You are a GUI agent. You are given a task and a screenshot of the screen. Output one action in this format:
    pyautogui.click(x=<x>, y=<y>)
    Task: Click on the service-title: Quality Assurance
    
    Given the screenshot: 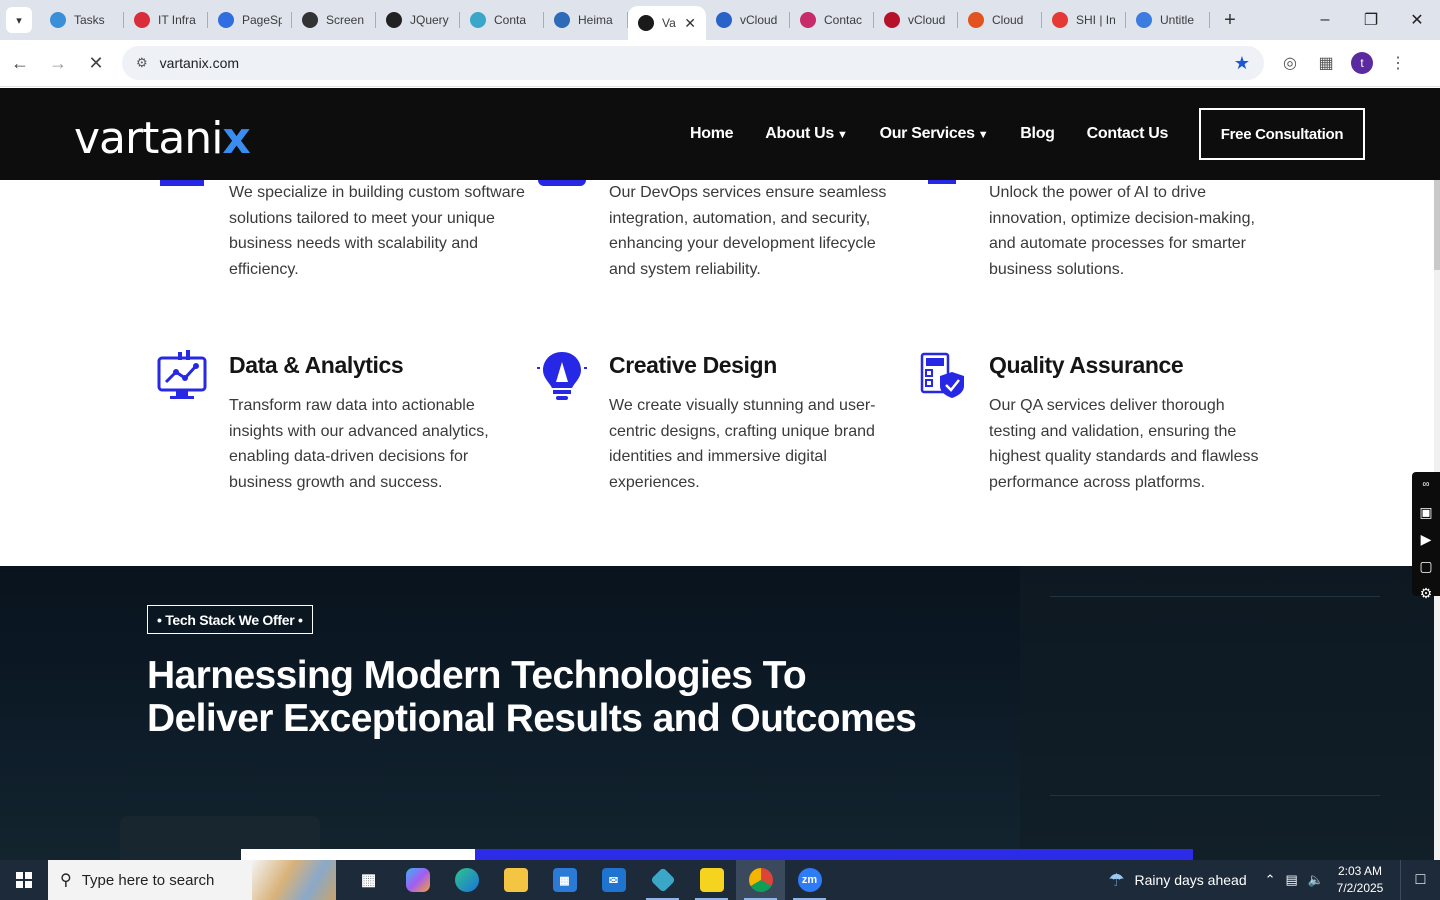 What is the action you would take?
    pyautogui.click(x=1086, y=365)
    